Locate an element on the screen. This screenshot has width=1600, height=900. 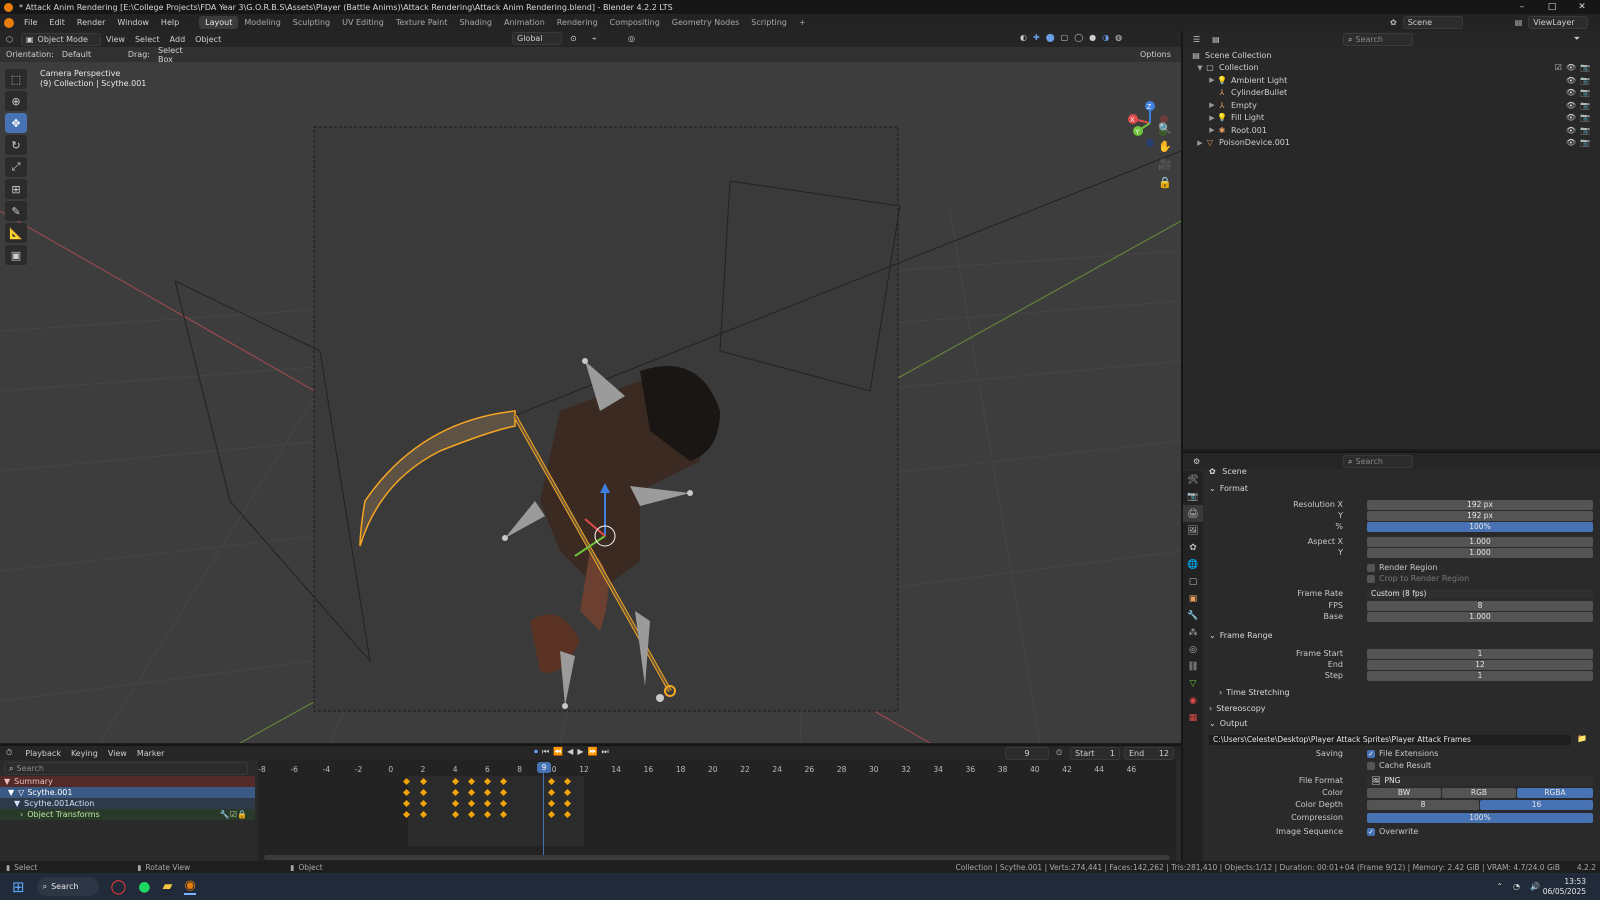
menu-object: Object is located at coordinates (208, 39).